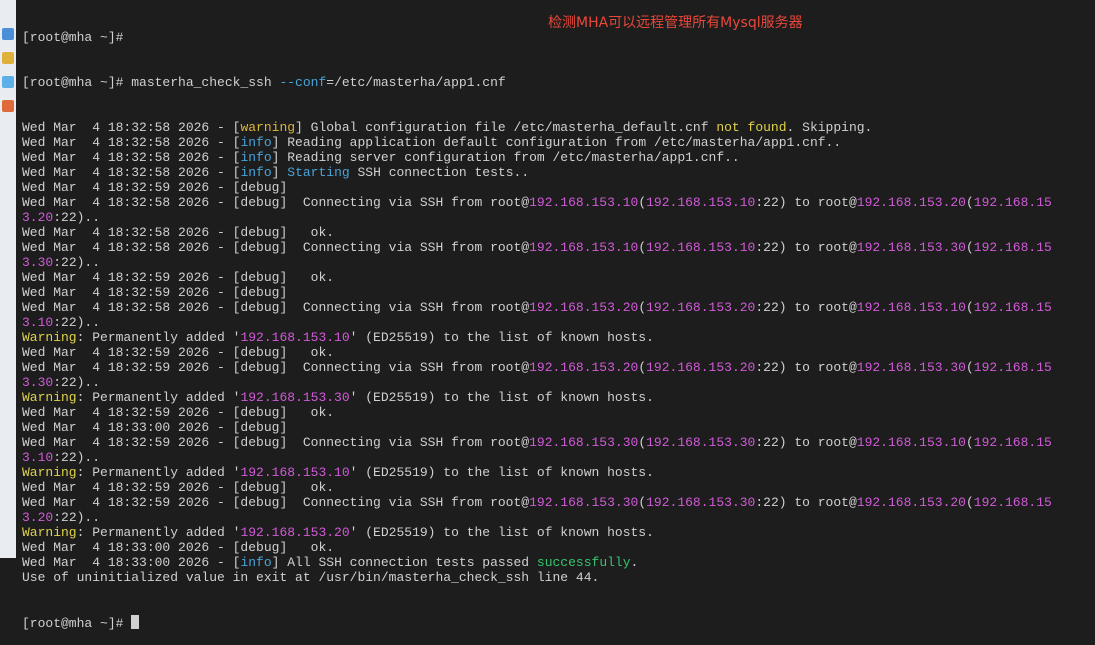 This screenshot has height=645, width=1095. What do you see at coordinates (268, 127) in the screenshot?
I see `log-warnkw-text: warning` at bounding box center [268, 127].